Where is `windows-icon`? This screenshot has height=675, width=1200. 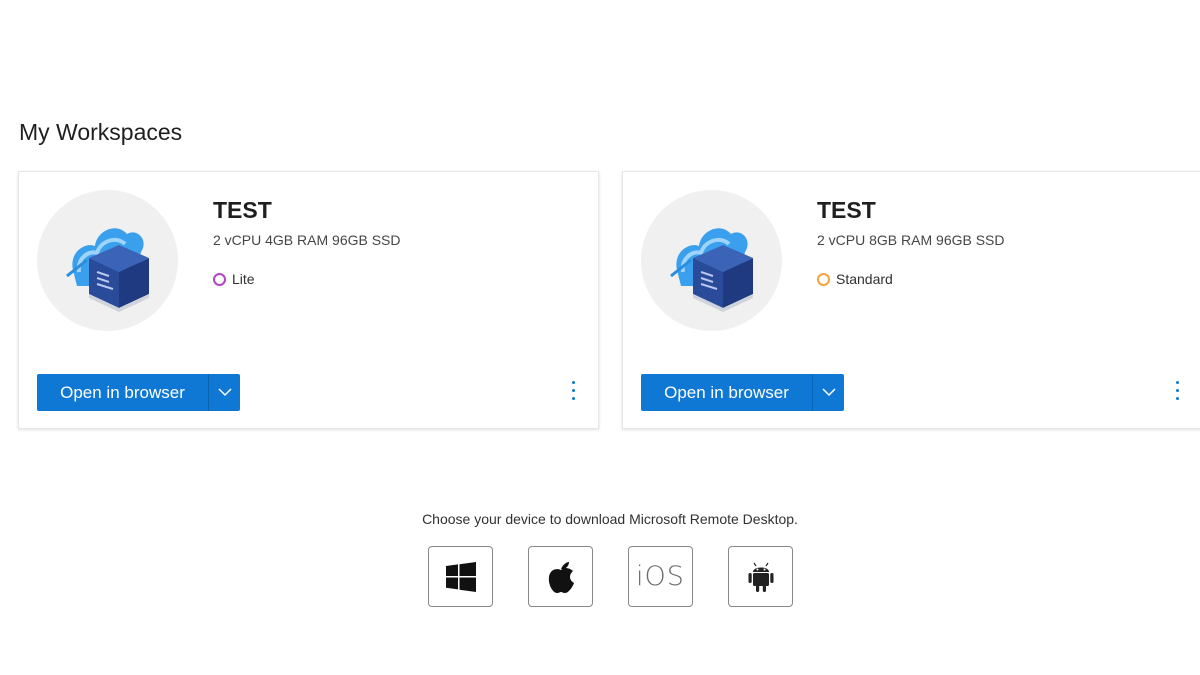 windows-icon is located at coordinates (460, 576).